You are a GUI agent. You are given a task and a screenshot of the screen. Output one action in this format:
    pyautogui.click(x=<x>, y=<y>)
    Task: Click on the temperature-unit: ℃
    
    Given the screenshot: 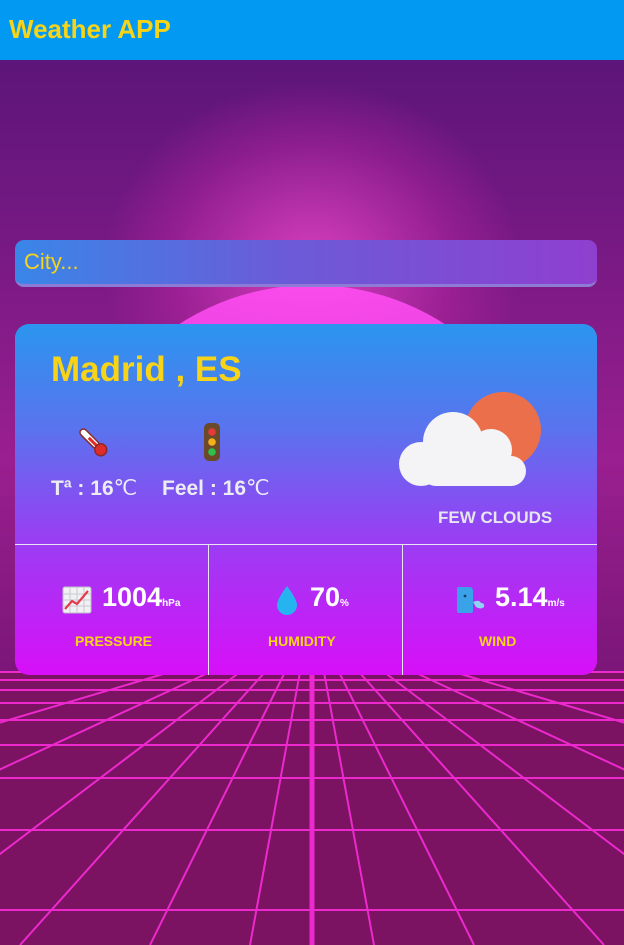 What is the action you would take?
    pyautogui.click(x=125, y=488)
    